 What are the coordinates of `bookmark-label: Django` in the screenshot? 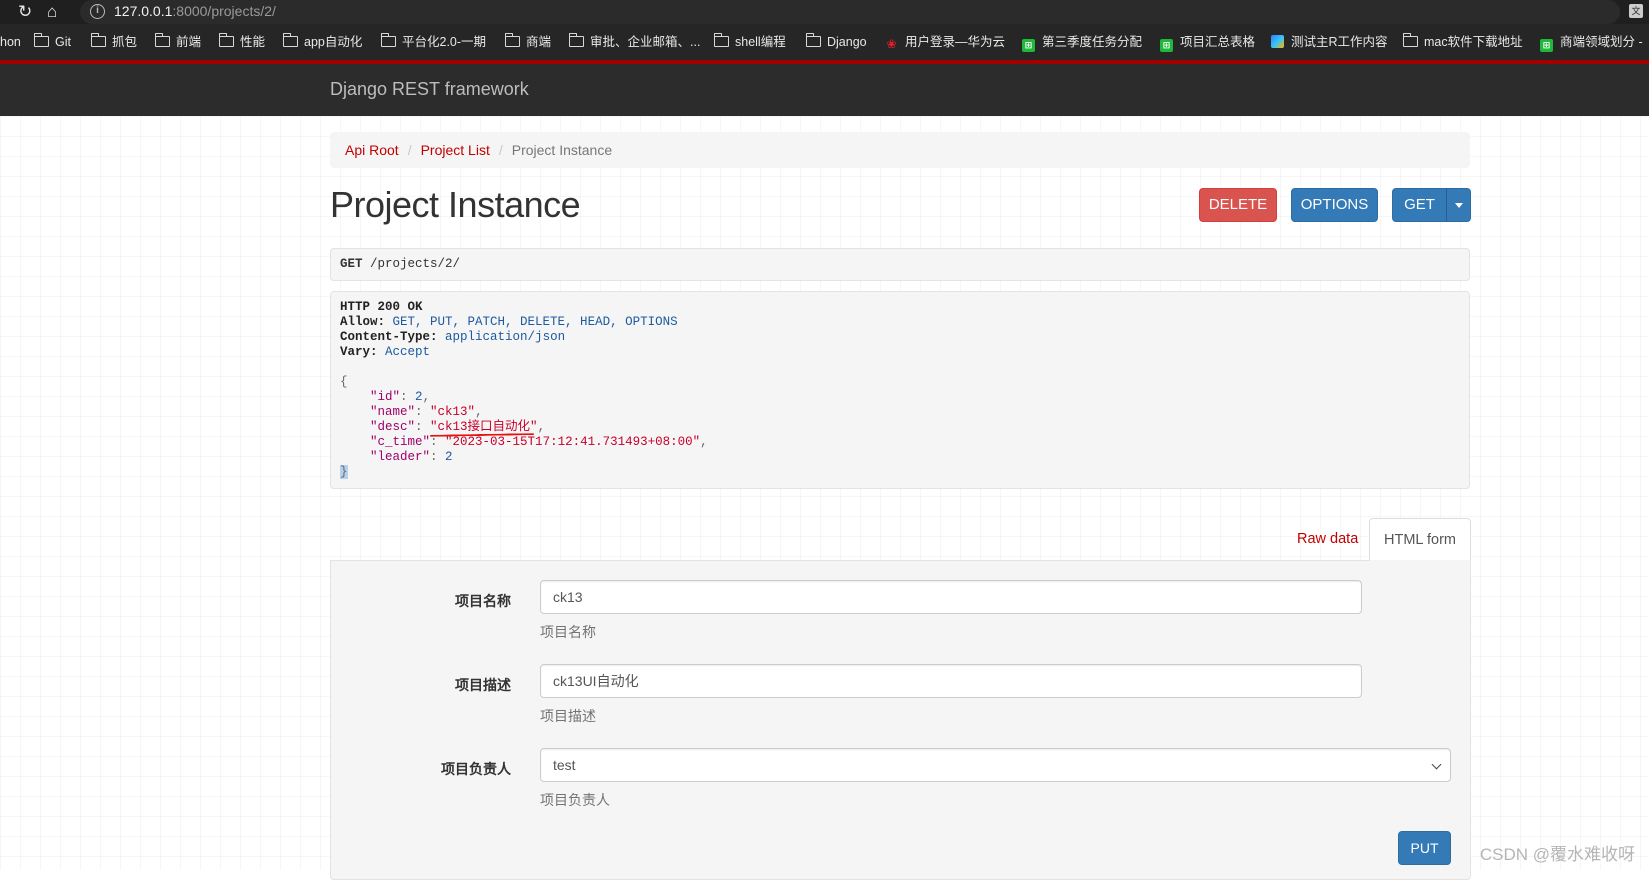 It's located at (847, 42).